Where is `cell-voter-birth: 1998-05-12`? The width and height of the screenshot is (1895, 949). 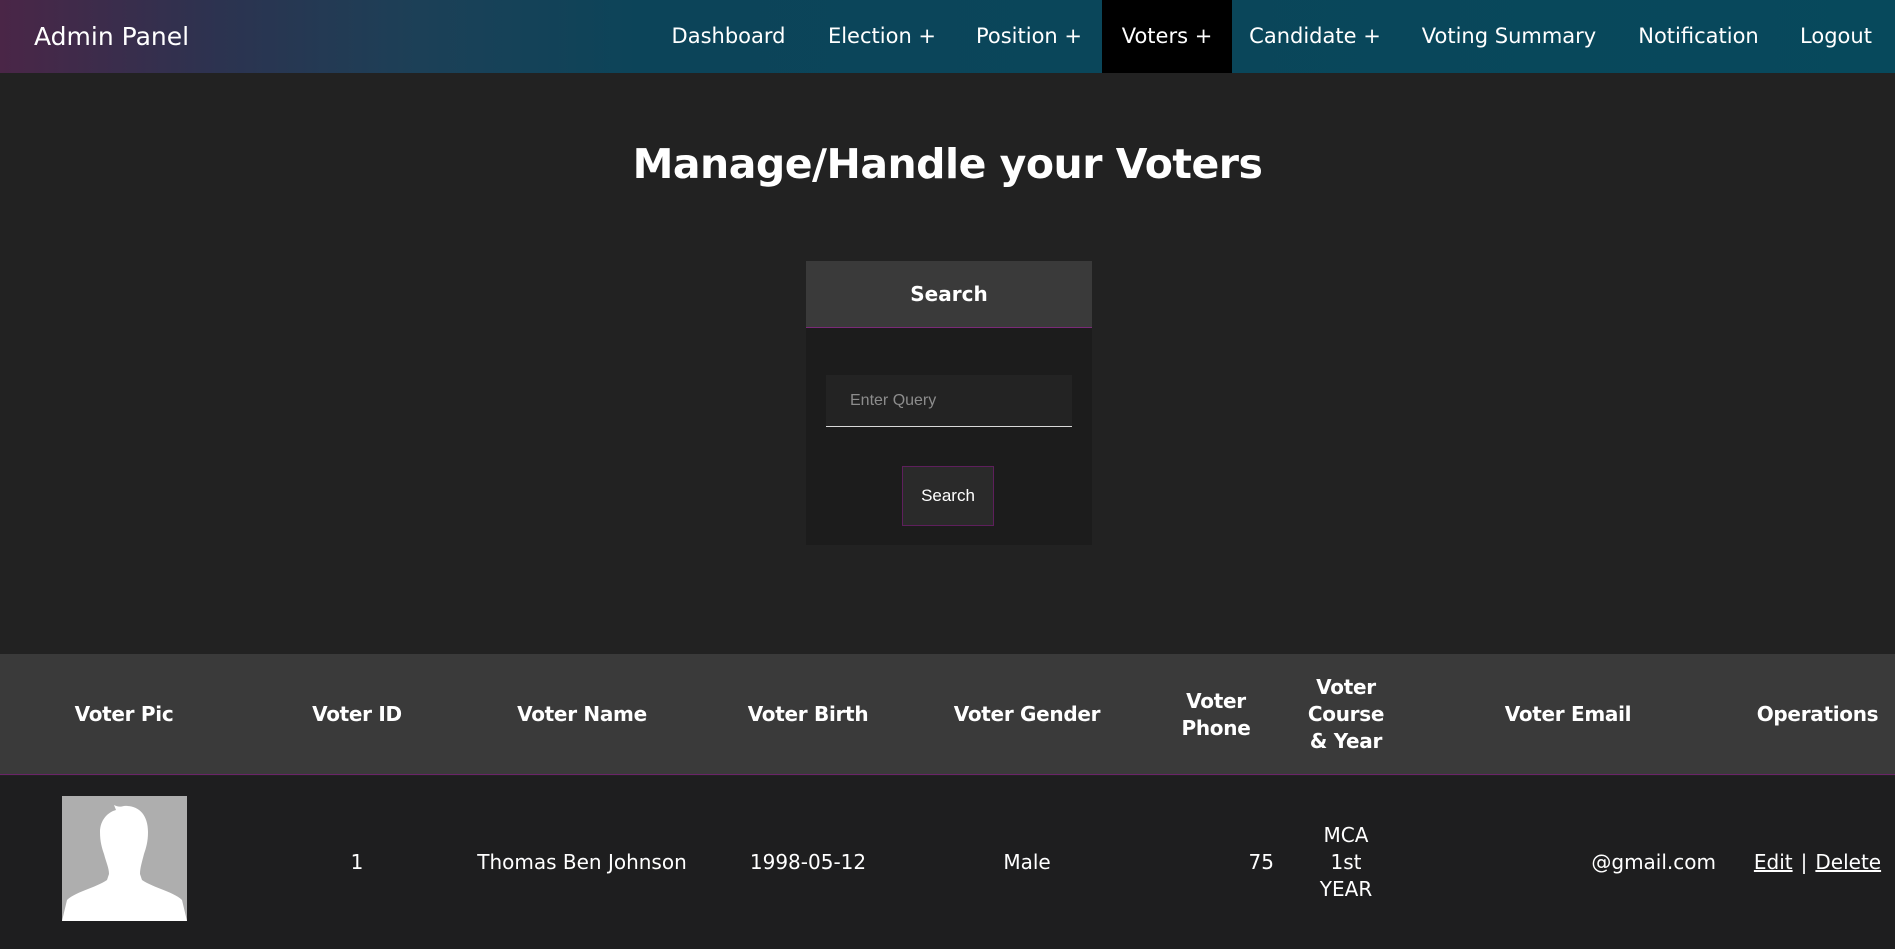
cell-voter-birth: 1998-05-12 is located at coordinates (808, 862).